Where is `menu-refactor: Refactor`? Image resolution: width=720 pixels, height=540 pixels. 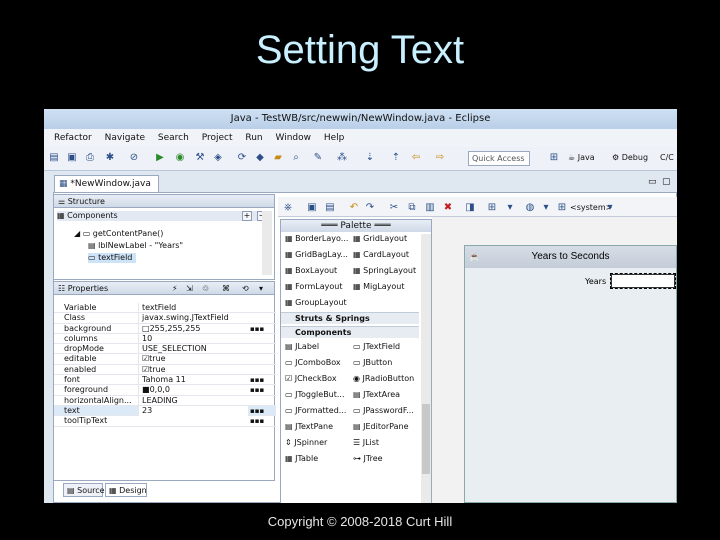
menu-refactor: Refactor is located at coordinates (73, 138).